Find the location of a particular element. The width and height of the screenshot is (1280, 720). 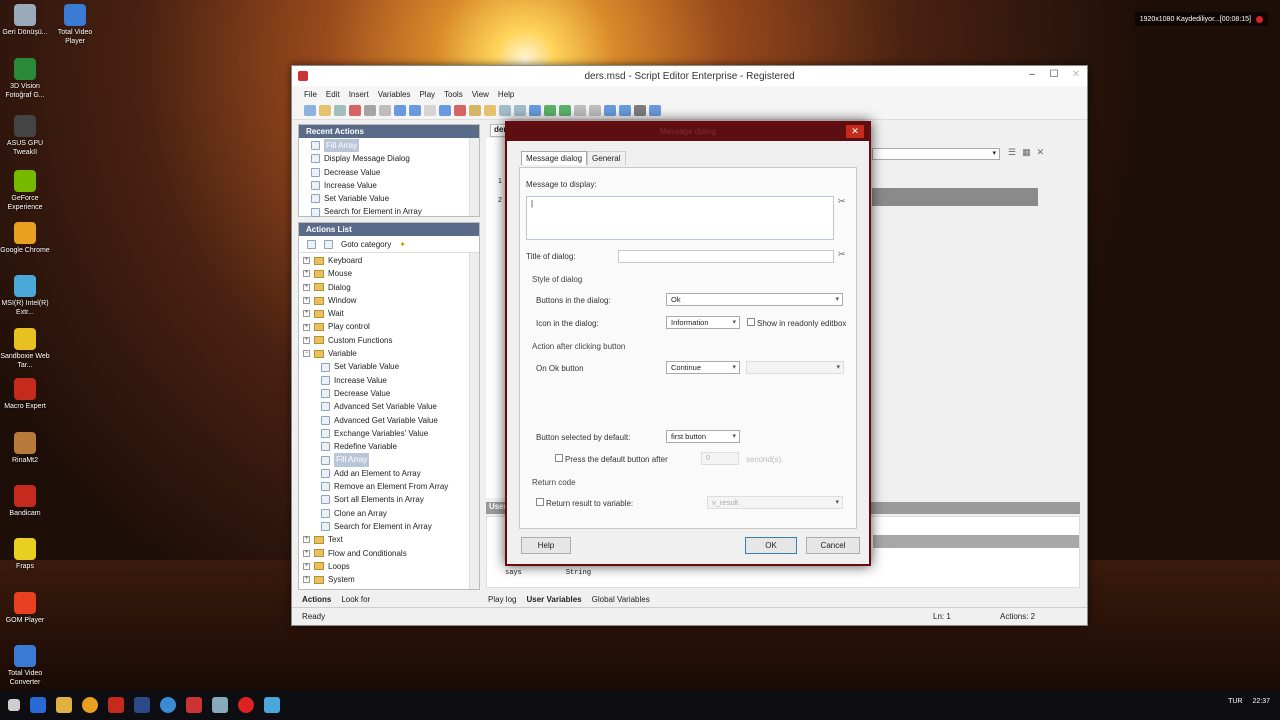

action-item: Advanced Get Variable Value is located at coordinates (391, 420).